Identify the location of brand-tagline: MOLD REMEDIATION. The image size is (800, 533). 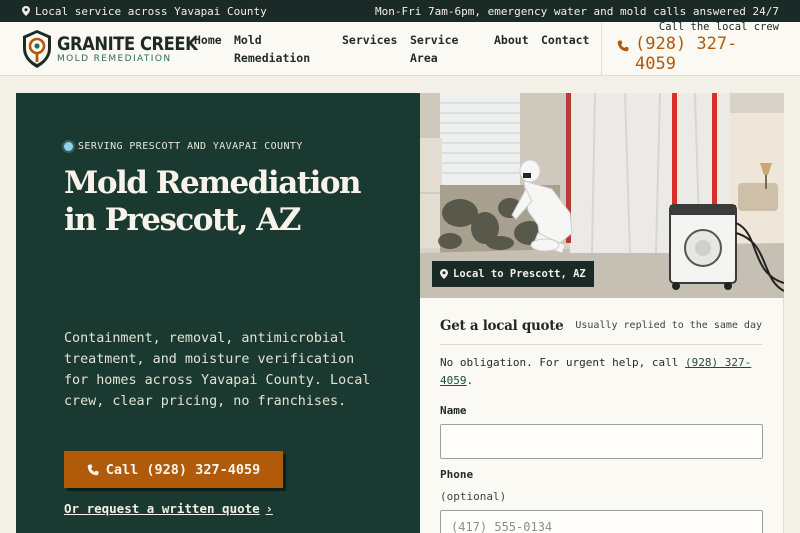
(114, 59).